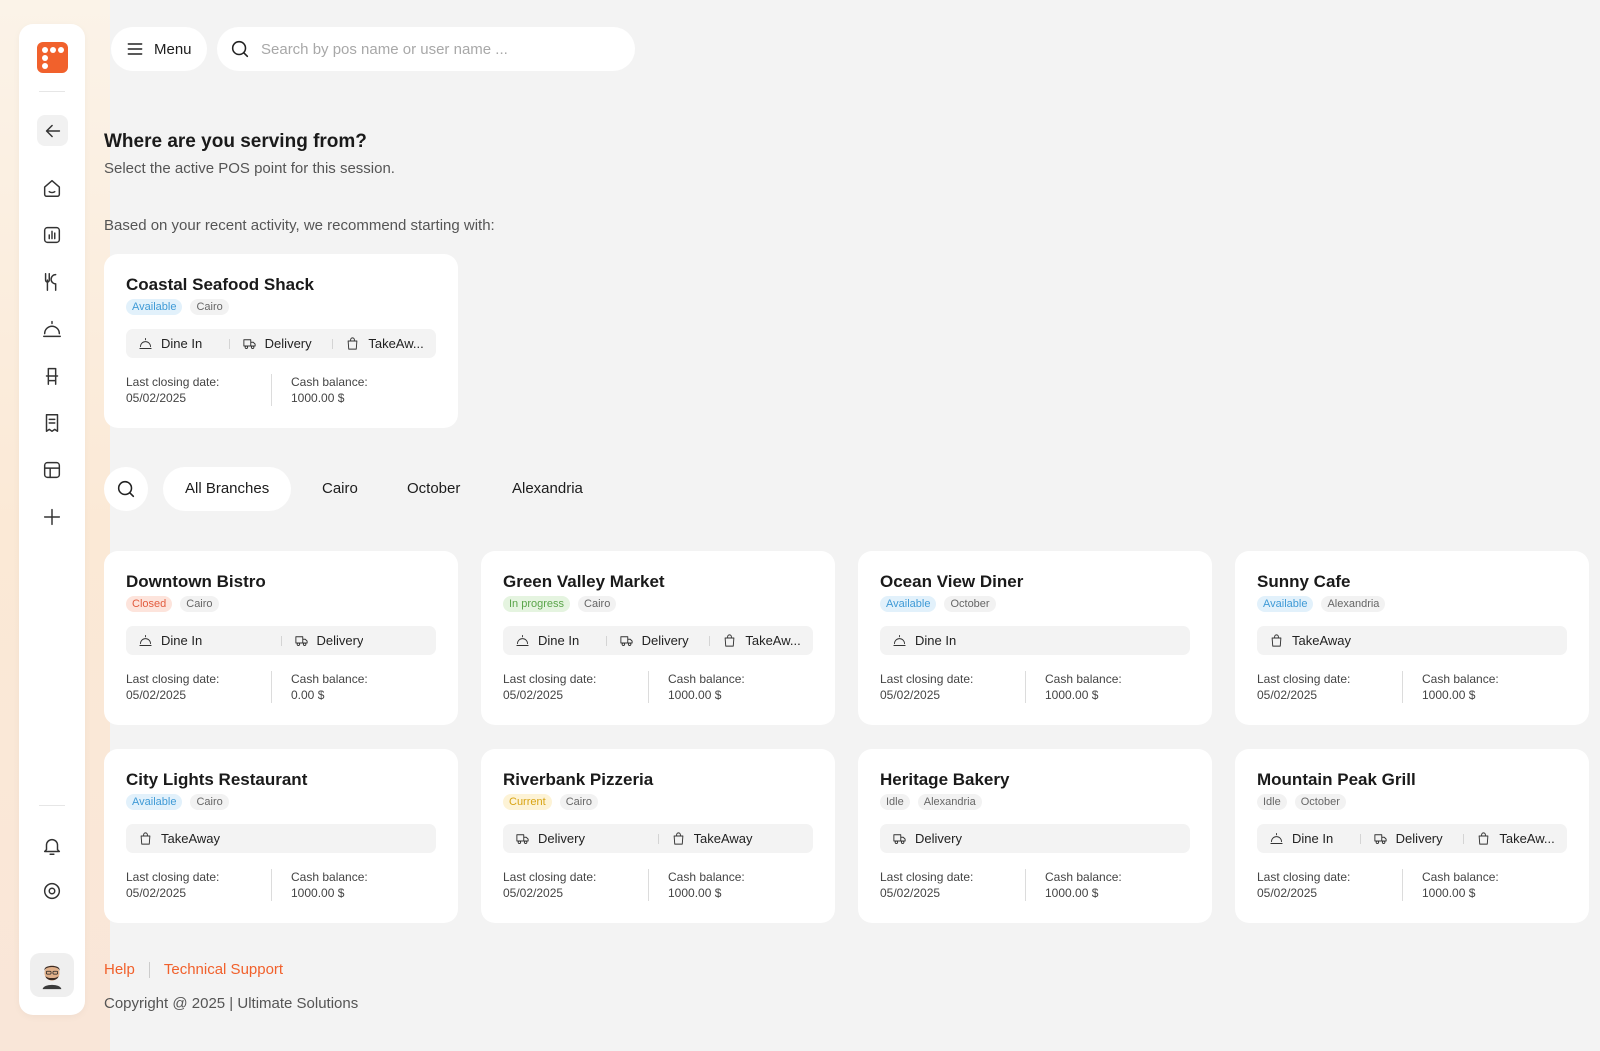 This screenshot has height=1051, width=1600. What do you see at coordinates (52, 470) in the screenshot?
I see `sidebar-item-layout` at bounding box center [52, 470].